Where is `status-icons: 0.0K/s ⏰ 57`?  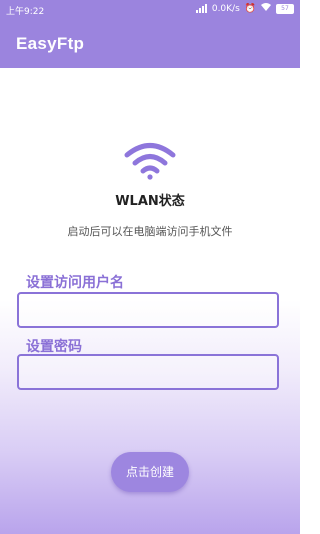
status-icons: 0.0K/s ⏰ 57 is located at coordinates (244, 8).